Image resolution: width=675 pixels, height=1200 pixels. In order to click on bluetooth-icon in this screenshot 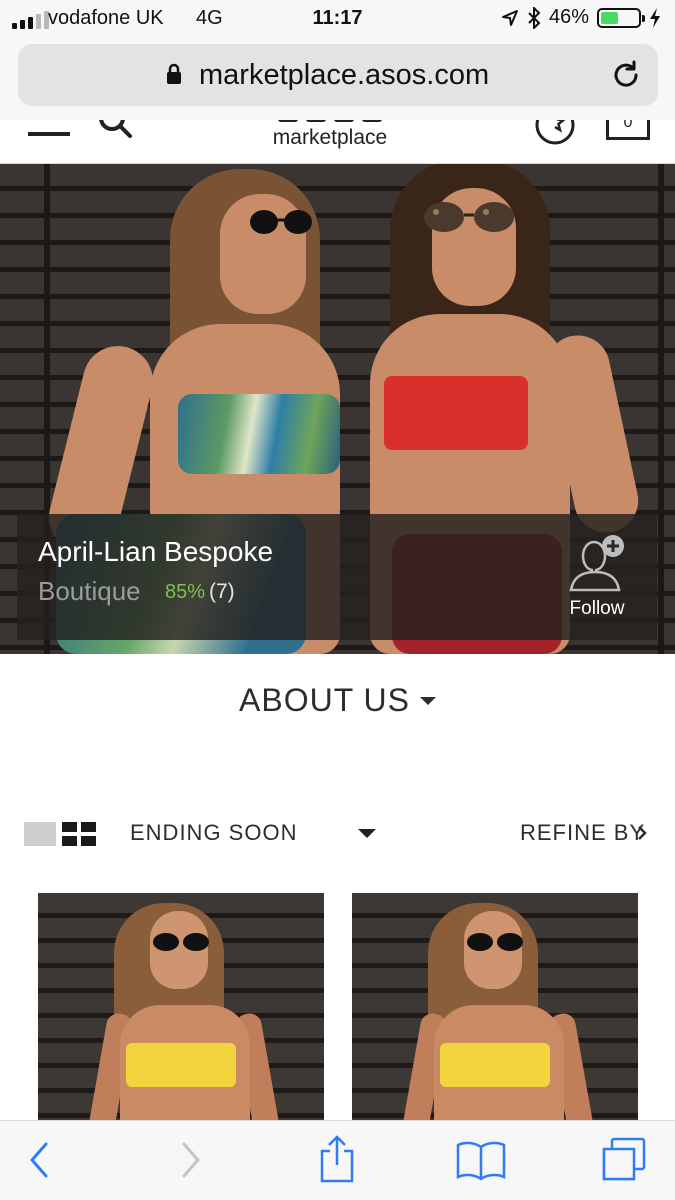, I will do `click(534, 17)`.